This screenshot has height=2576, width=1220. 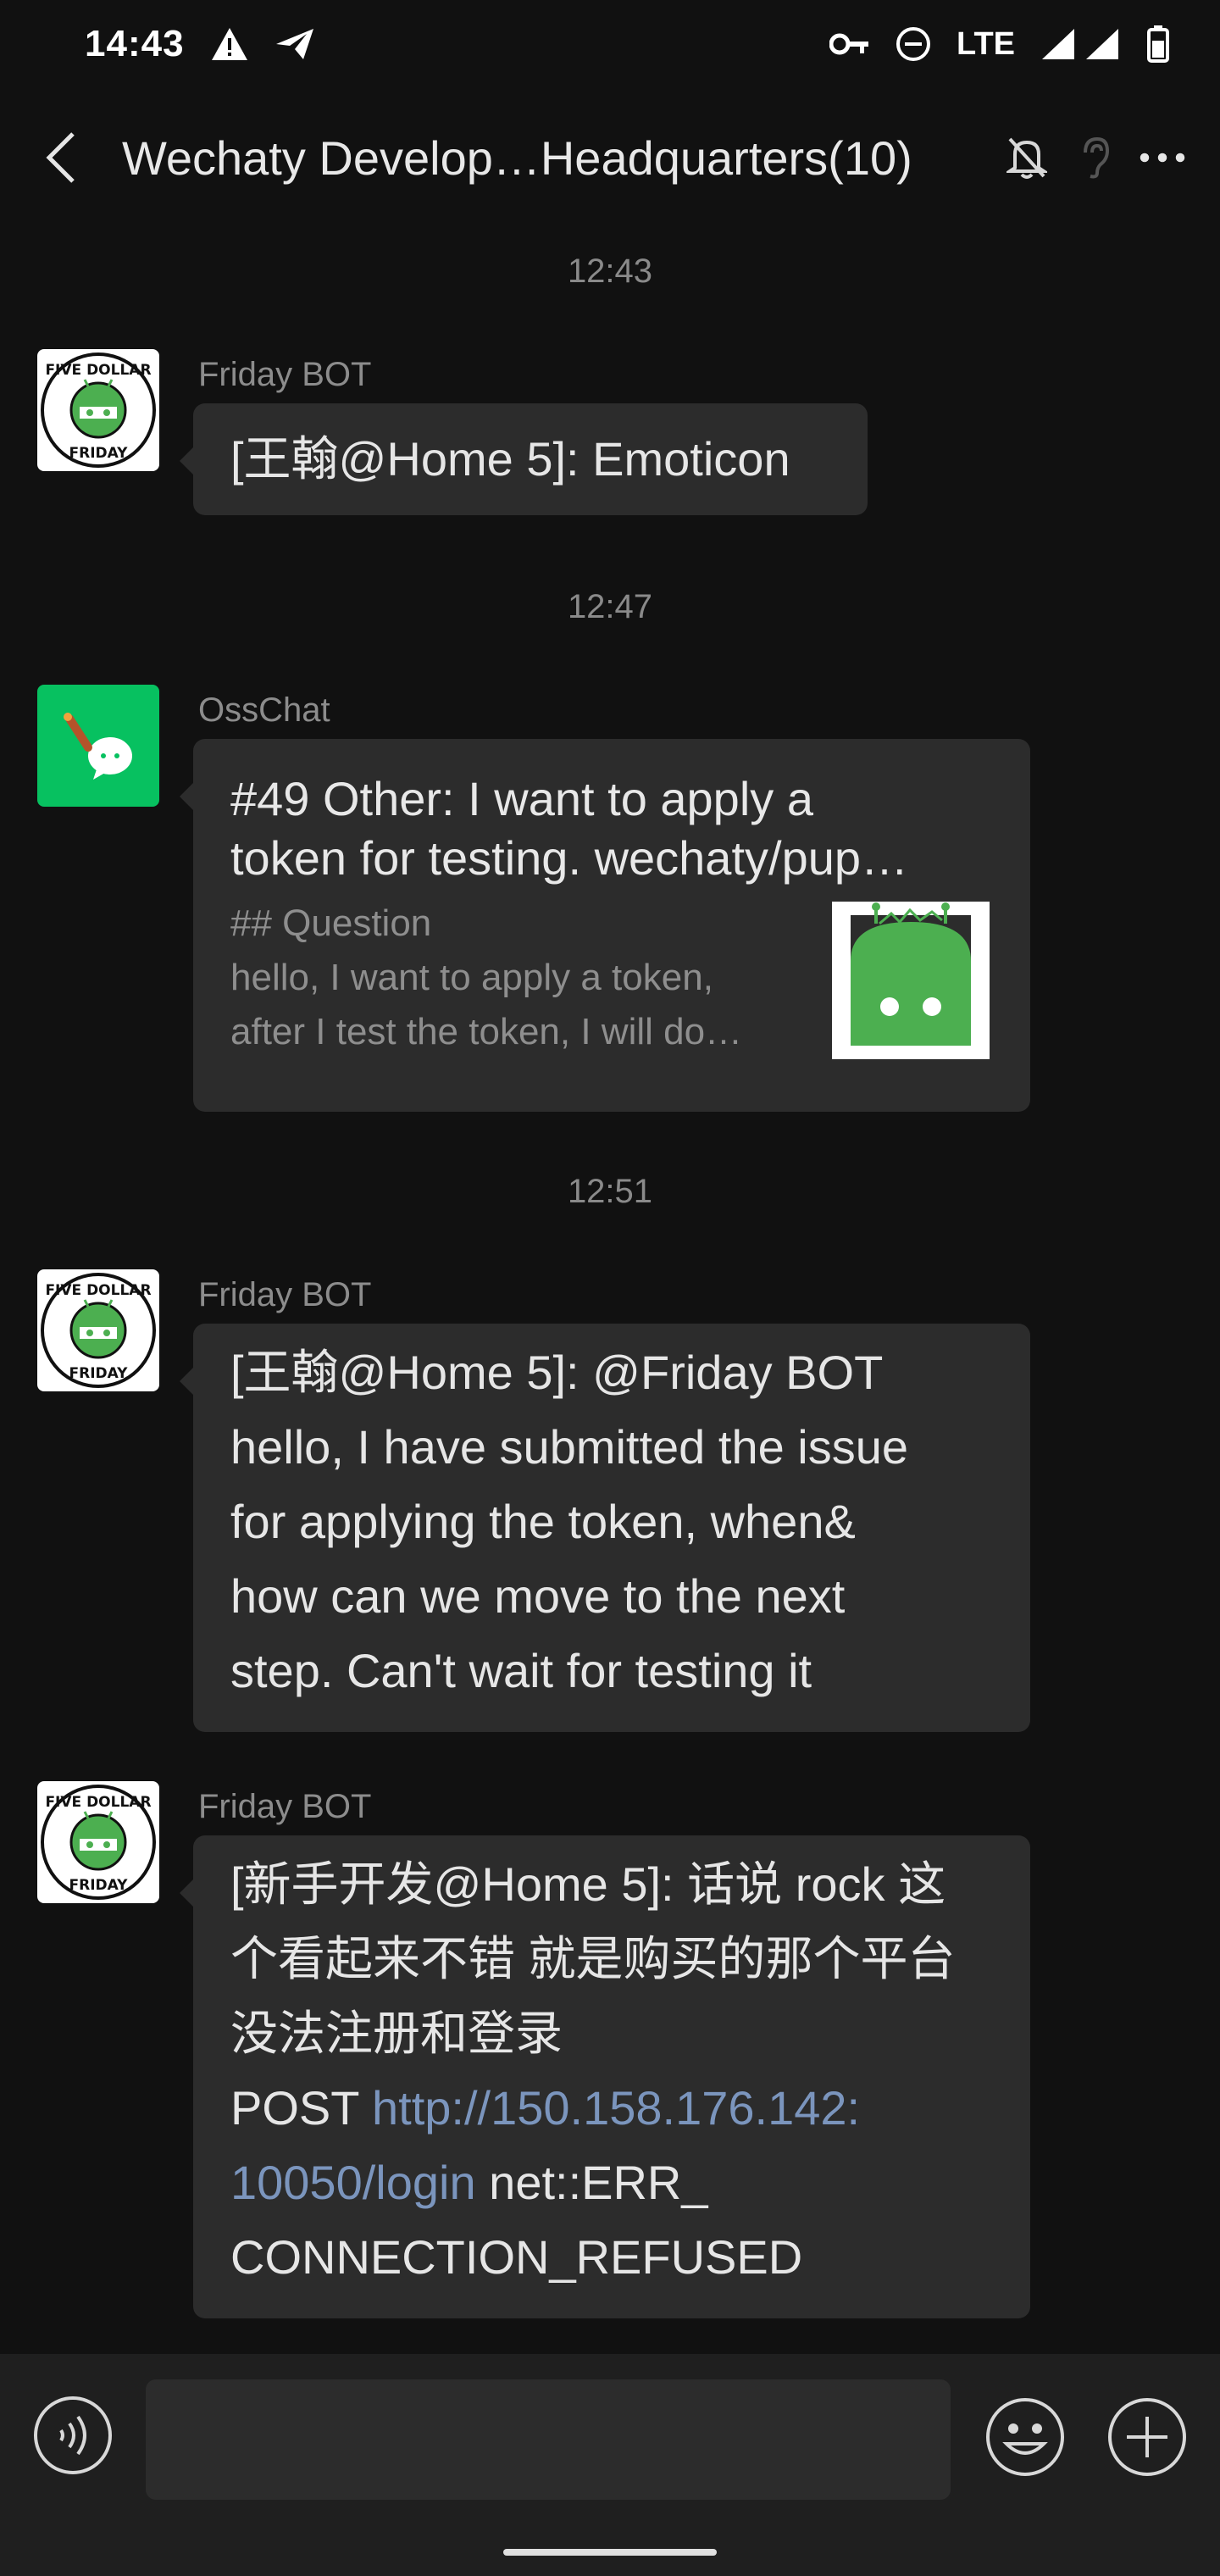 I want to click on input-bar, so click(x=610, y=2465).